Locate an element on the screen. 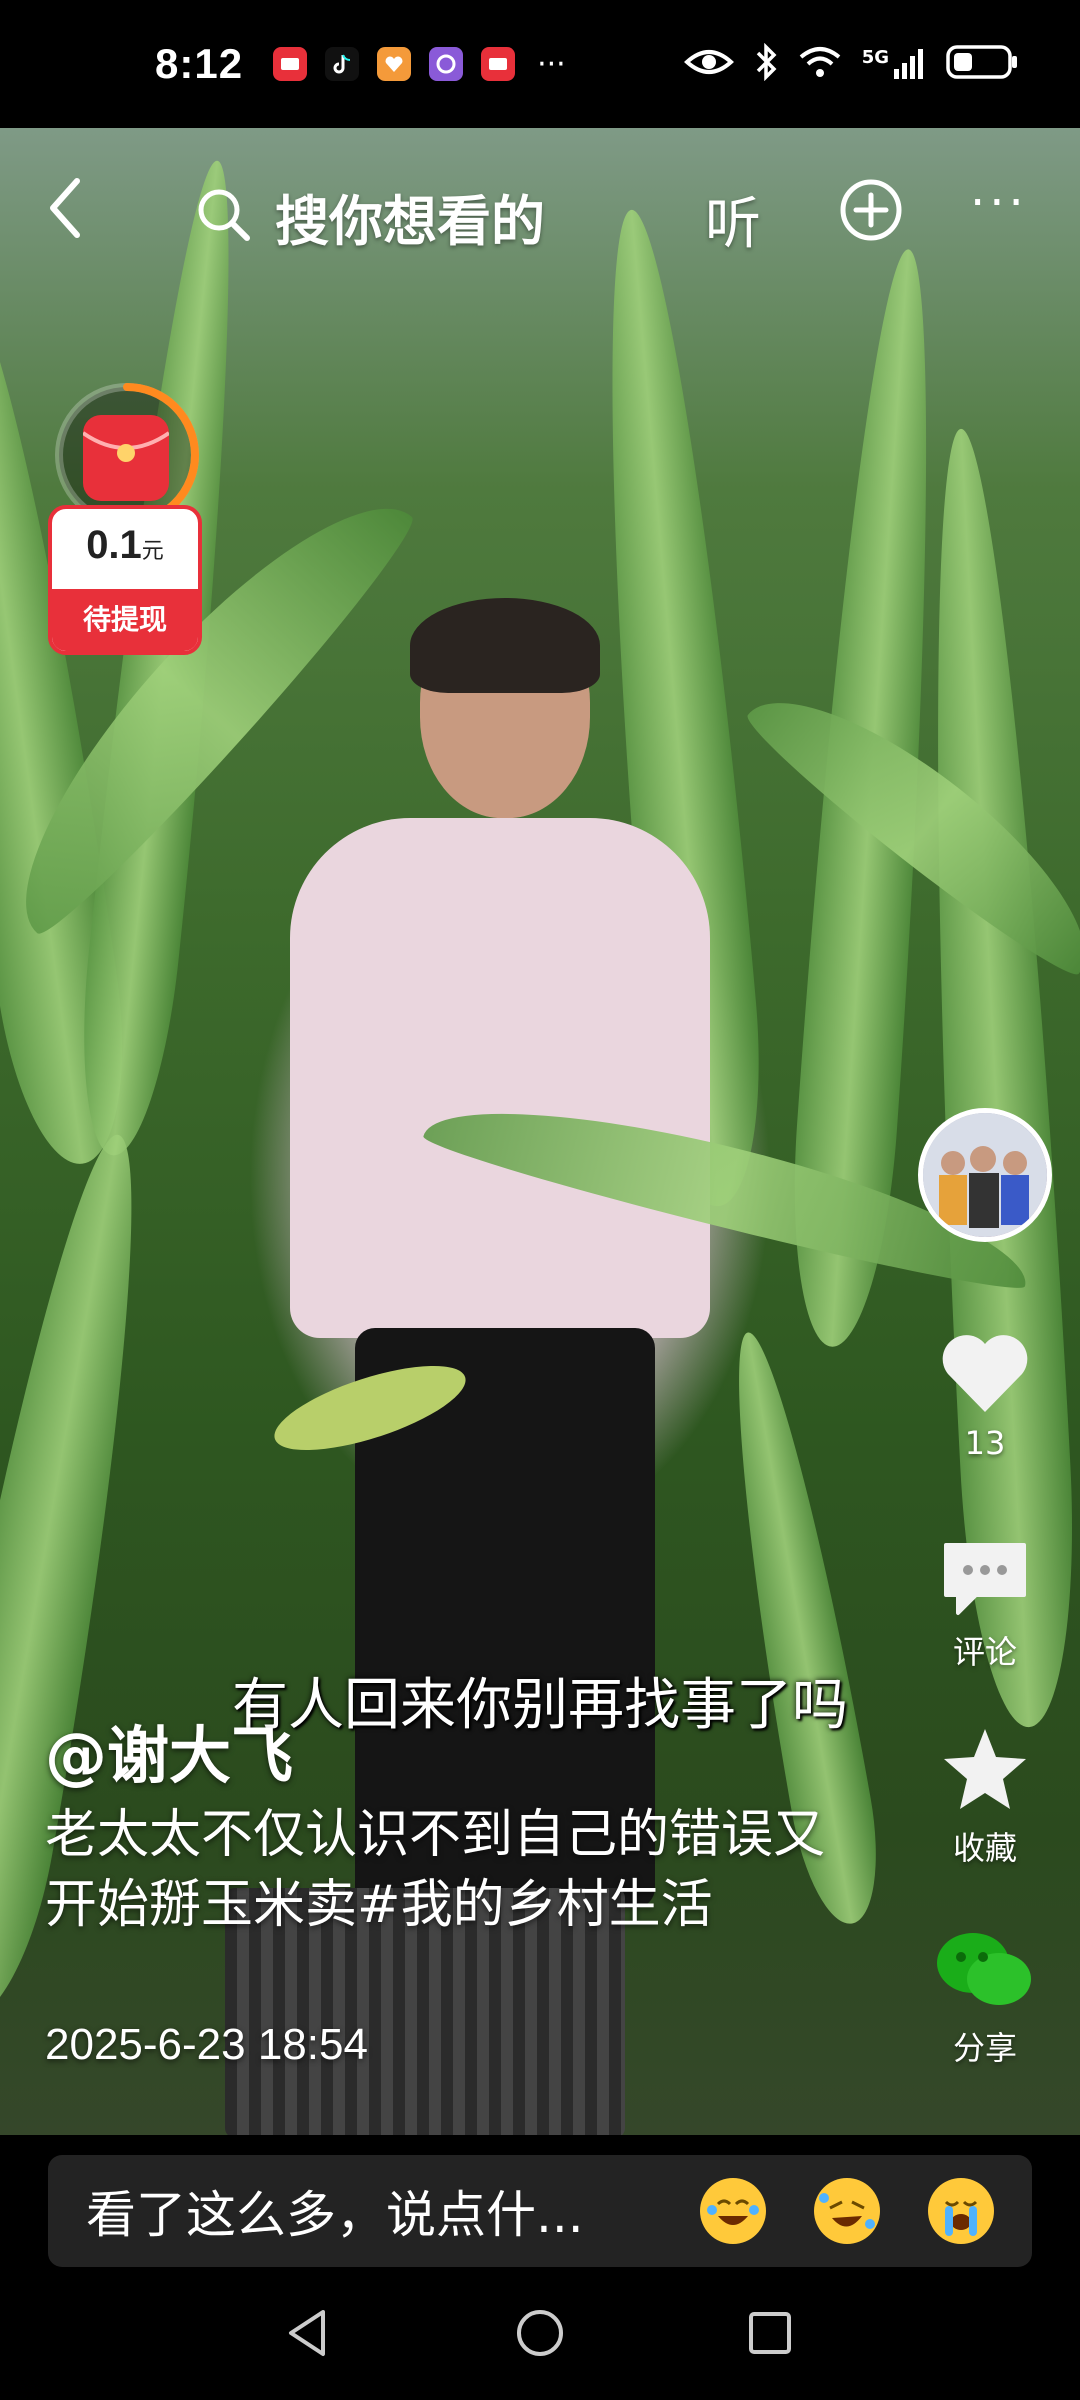  square-recents-icon is located at coordinates (770, 2333).